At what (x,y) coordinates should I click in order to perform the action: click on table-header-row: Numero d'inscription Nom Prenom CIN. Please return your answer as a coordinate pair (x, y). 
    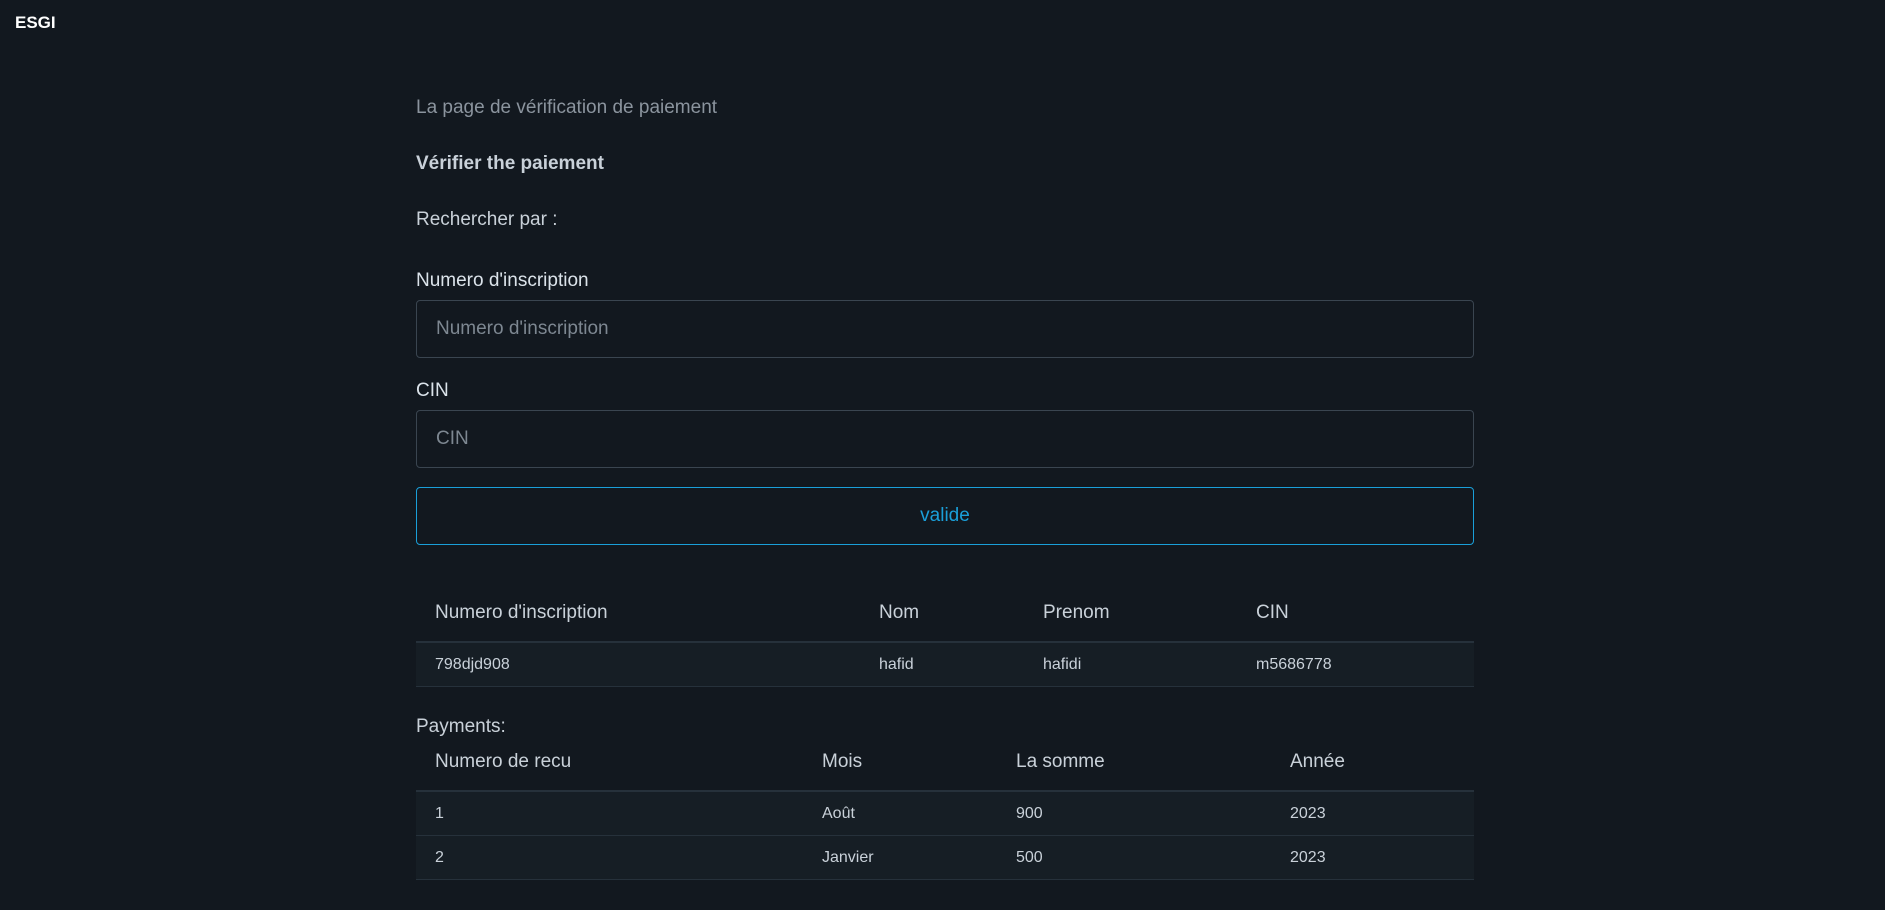
    Looking at the image, I should click on (945, 613).